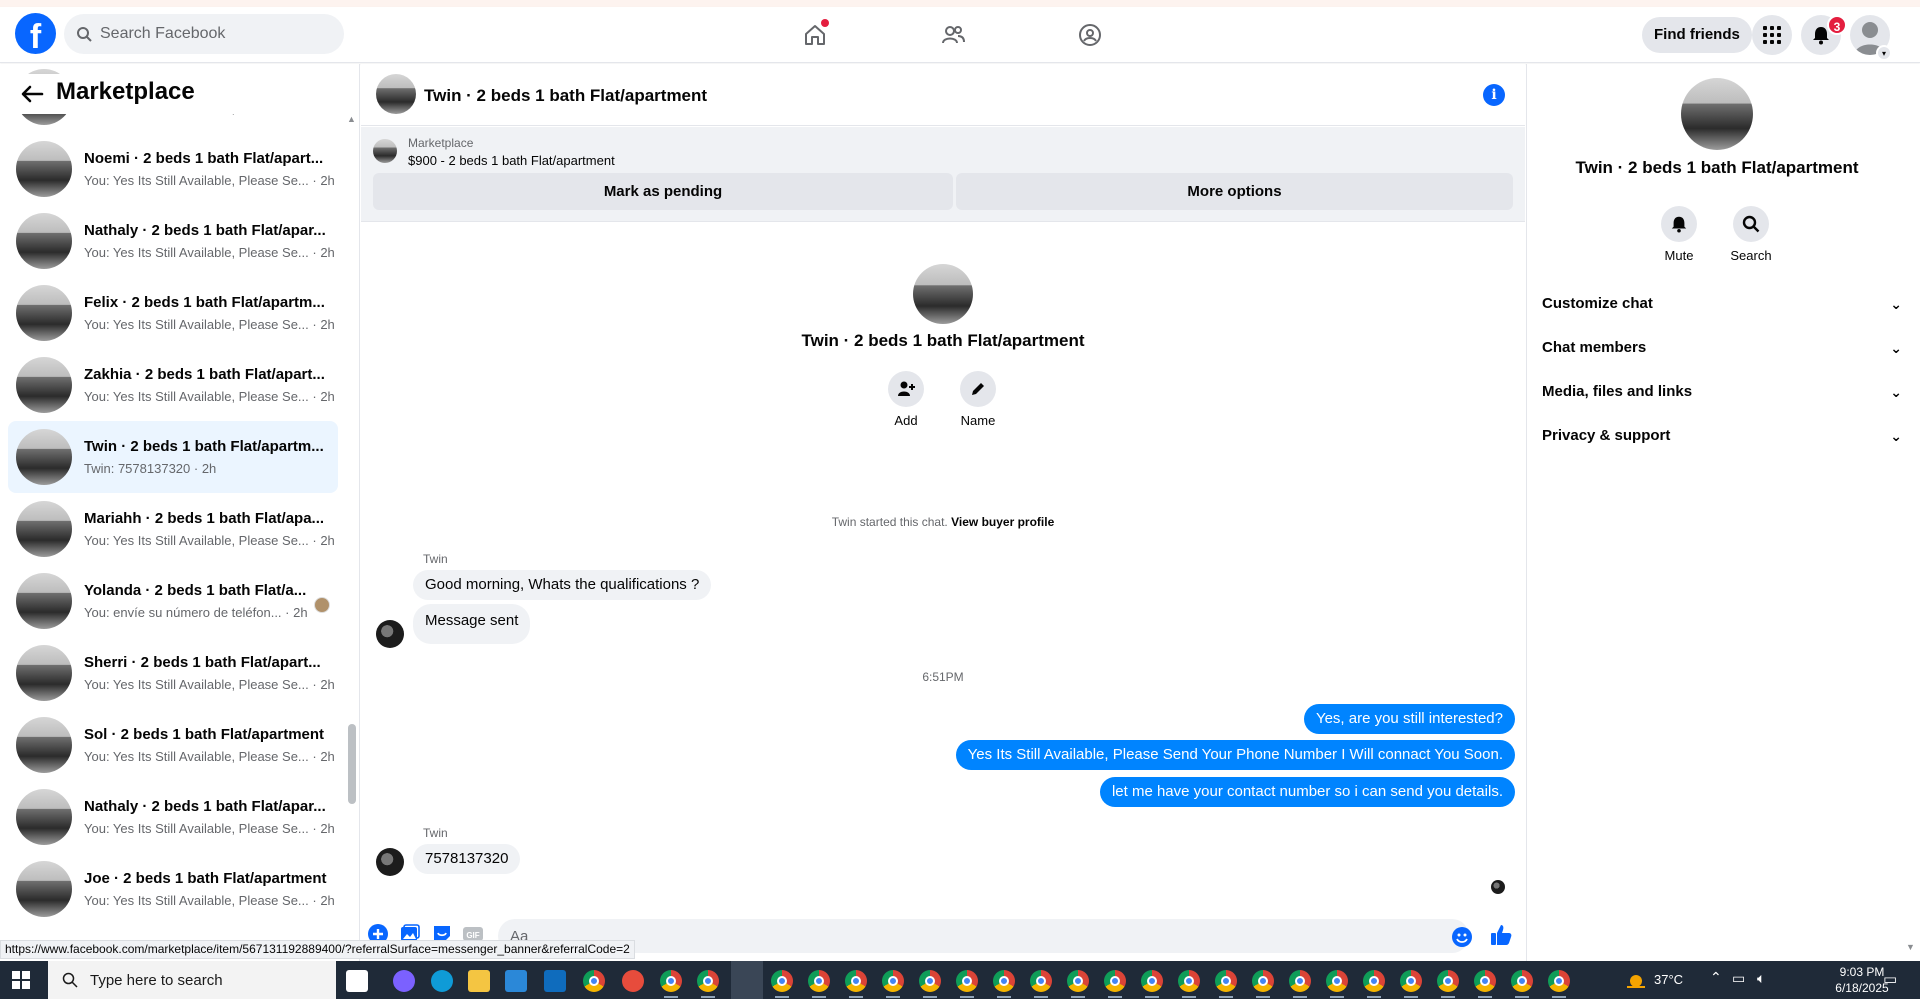  I want to click on chat-members-row: Chat members ⌄, so click(1722, 348).